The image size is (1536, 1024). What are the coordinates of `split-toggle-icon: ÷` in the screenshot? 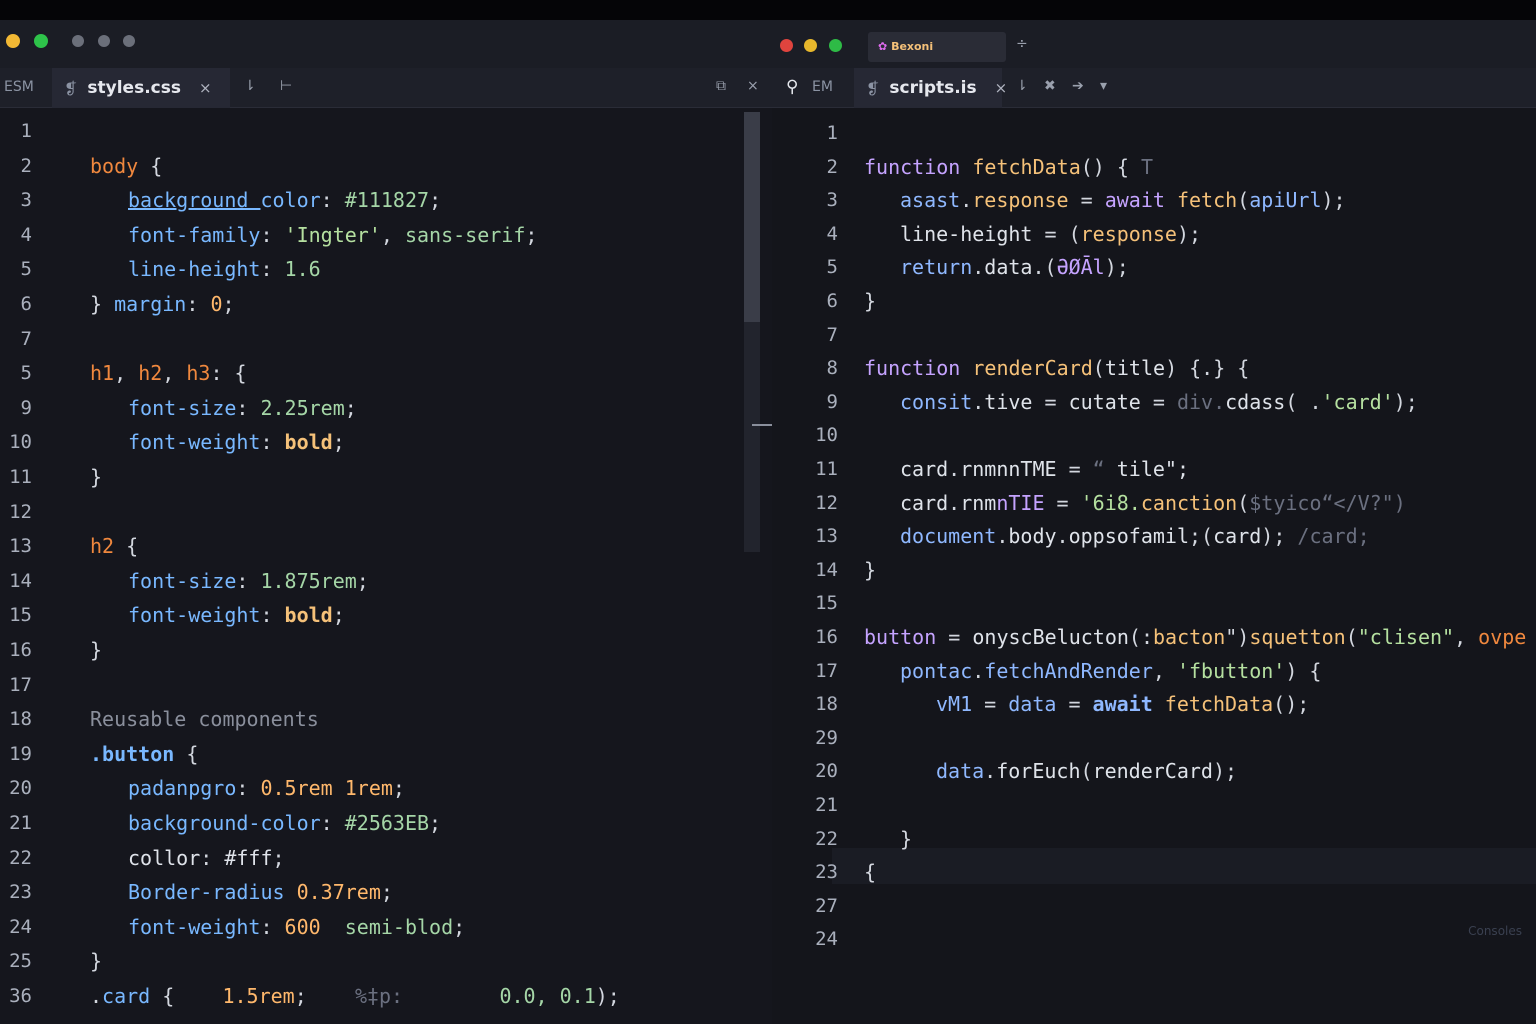 It's located at (1022, 44).